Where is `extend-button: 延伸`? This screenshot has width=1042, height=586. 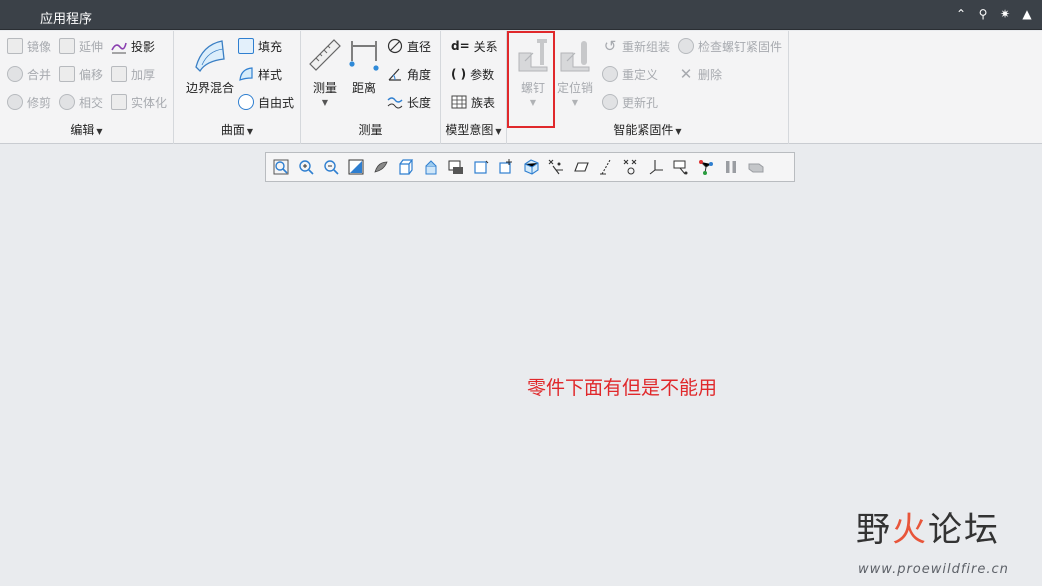 extend-button: 延伸 is located at coordinates (81, 46).